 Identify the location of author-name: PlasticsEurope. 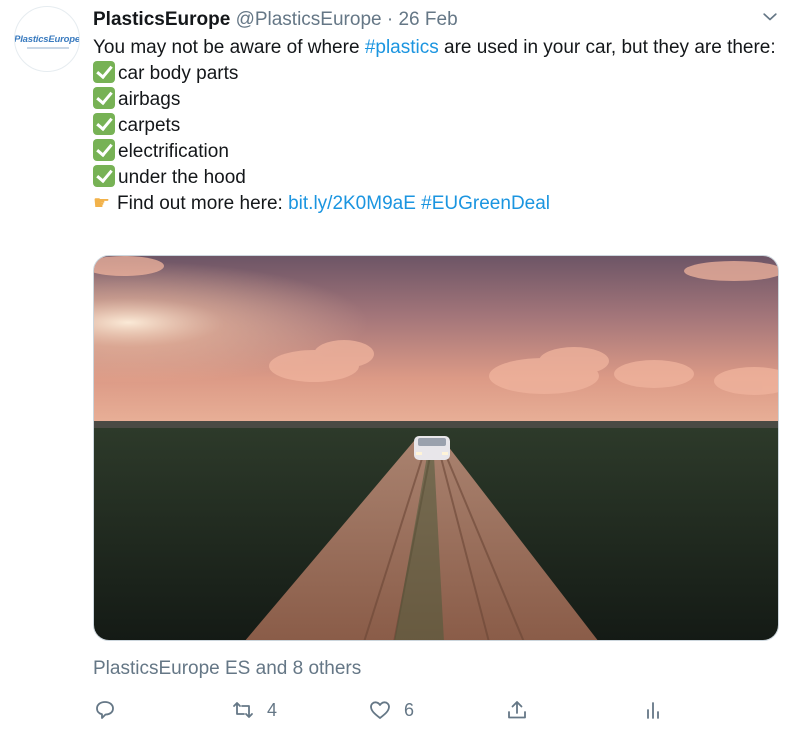
(161, 19).